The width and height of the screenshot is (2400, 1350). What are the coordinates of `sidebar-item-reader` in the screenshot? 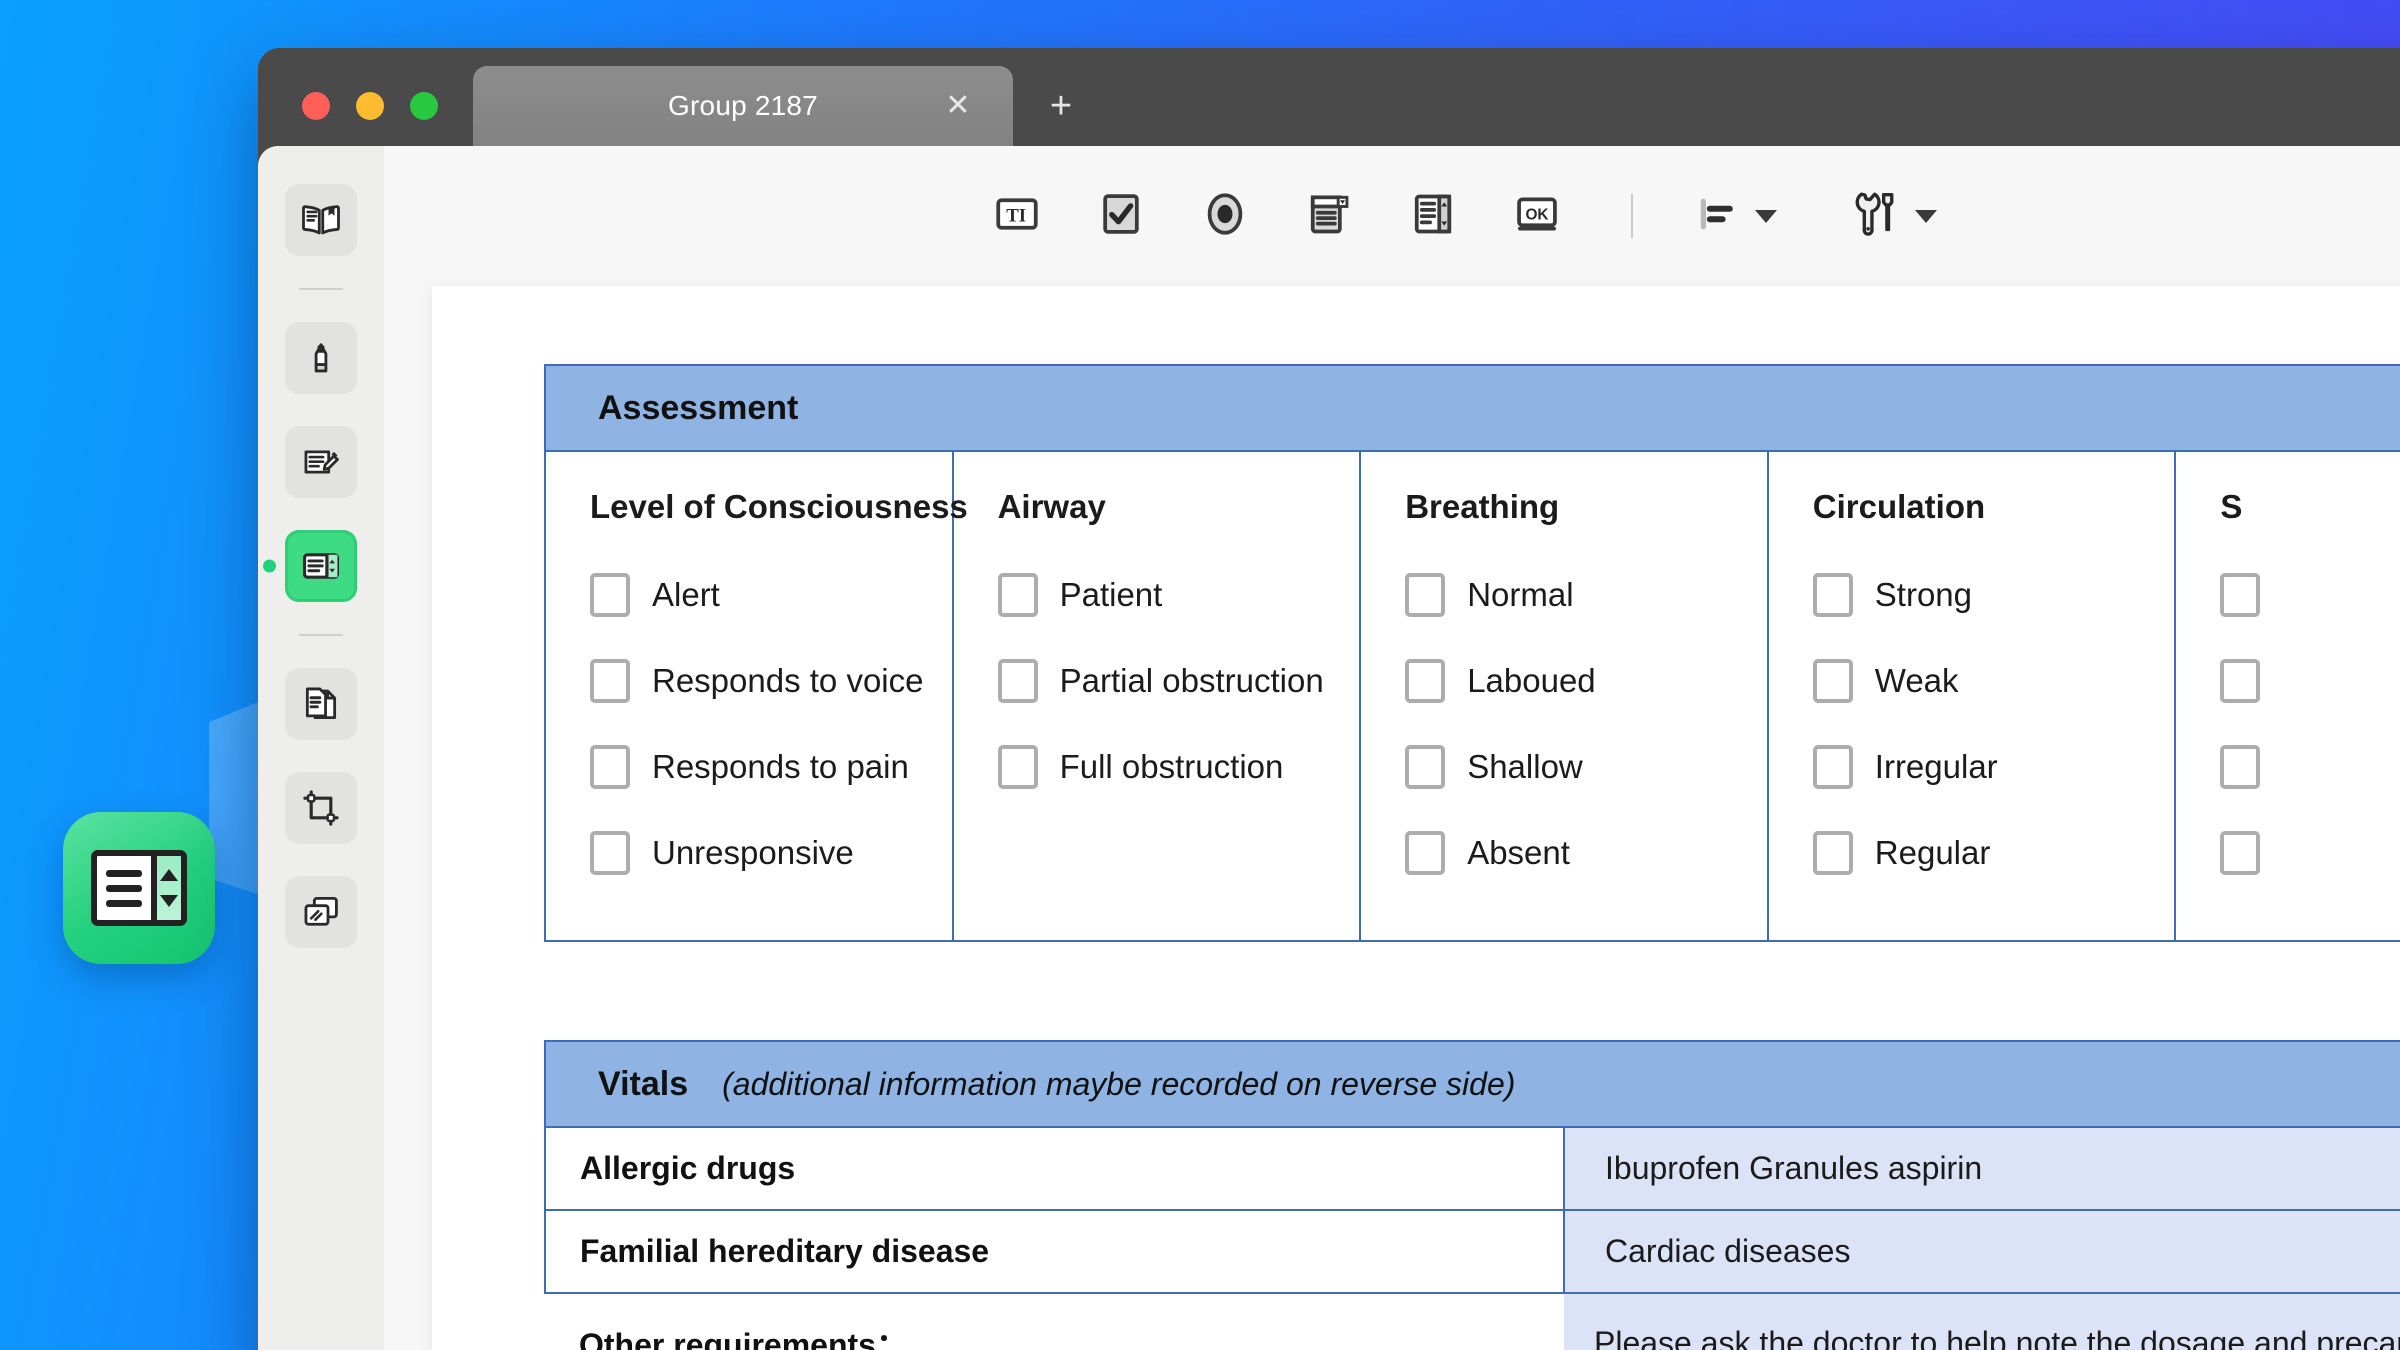 It's located at (321, 220).